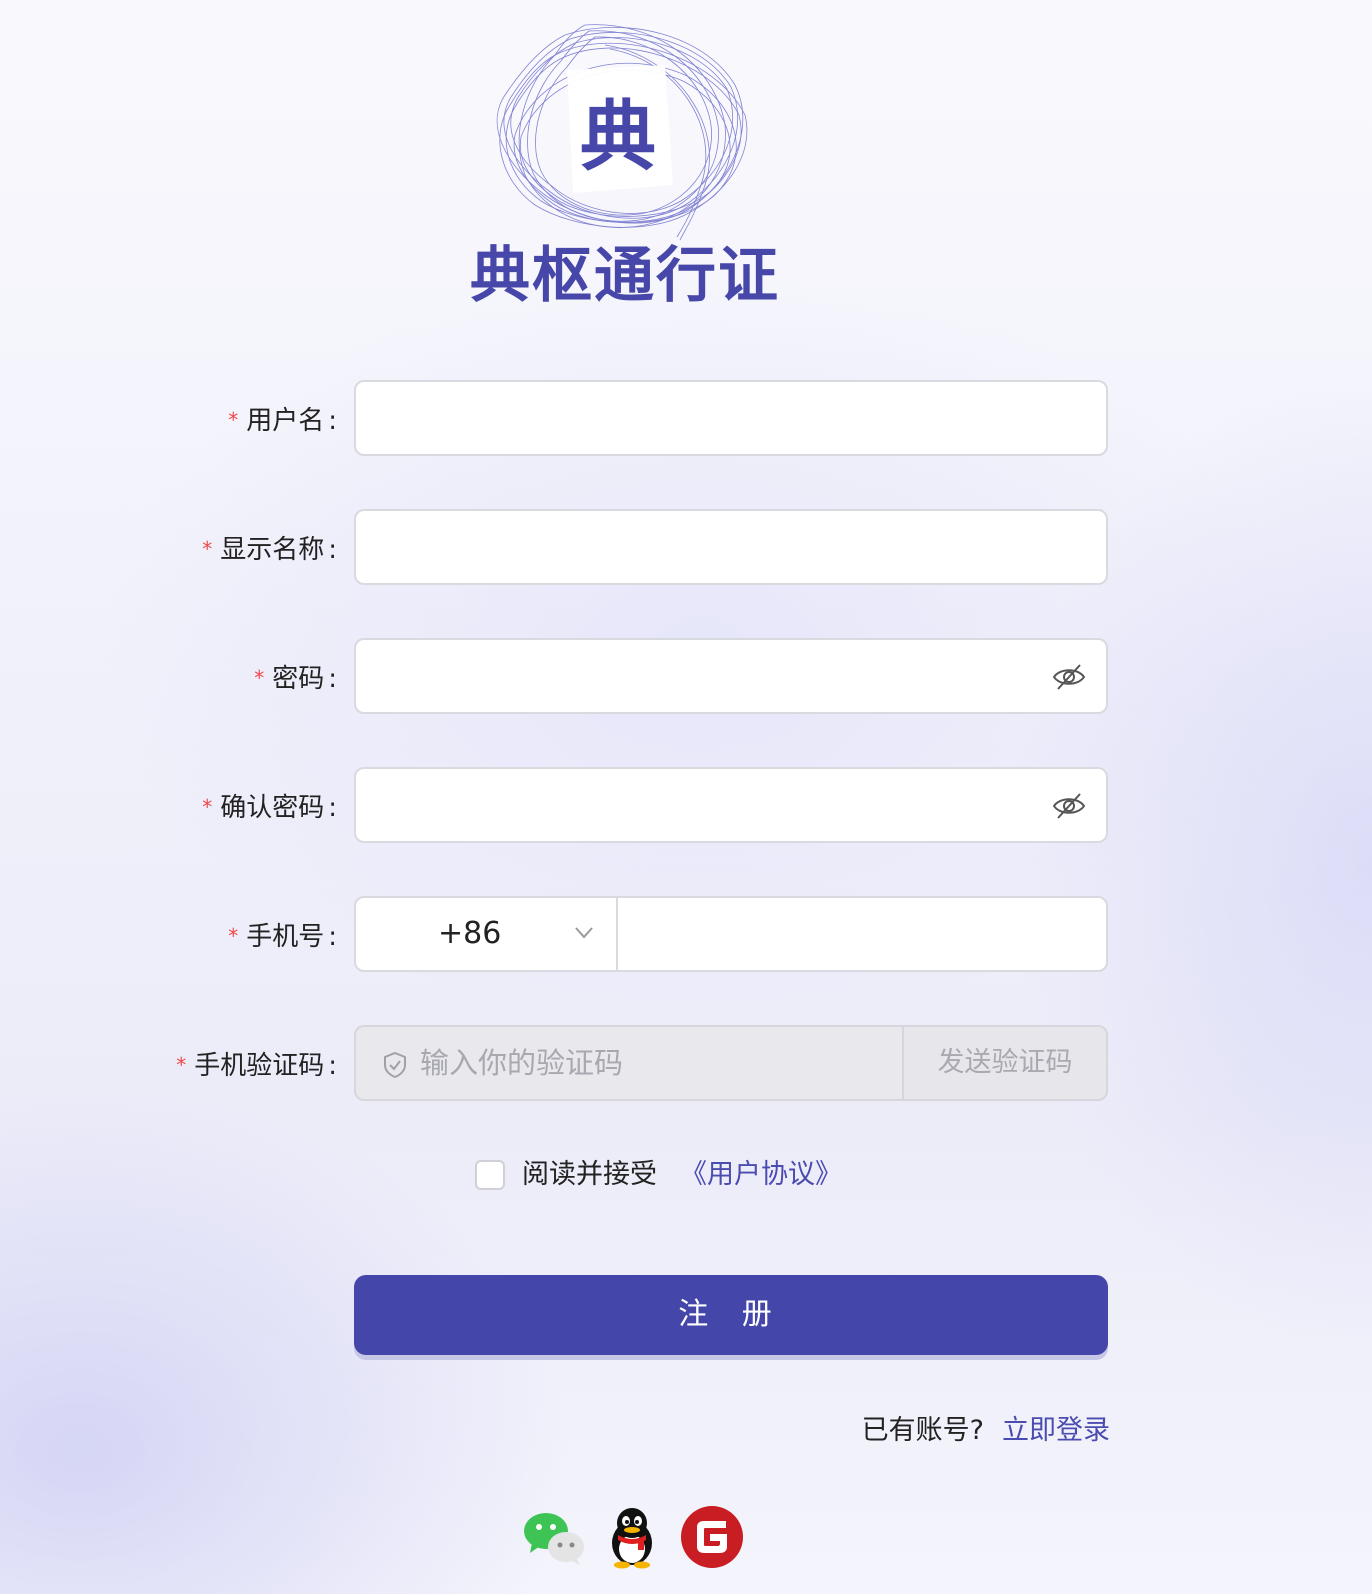 The image size is (1372, 1594). I want to click on password-field, so click(731, 676).